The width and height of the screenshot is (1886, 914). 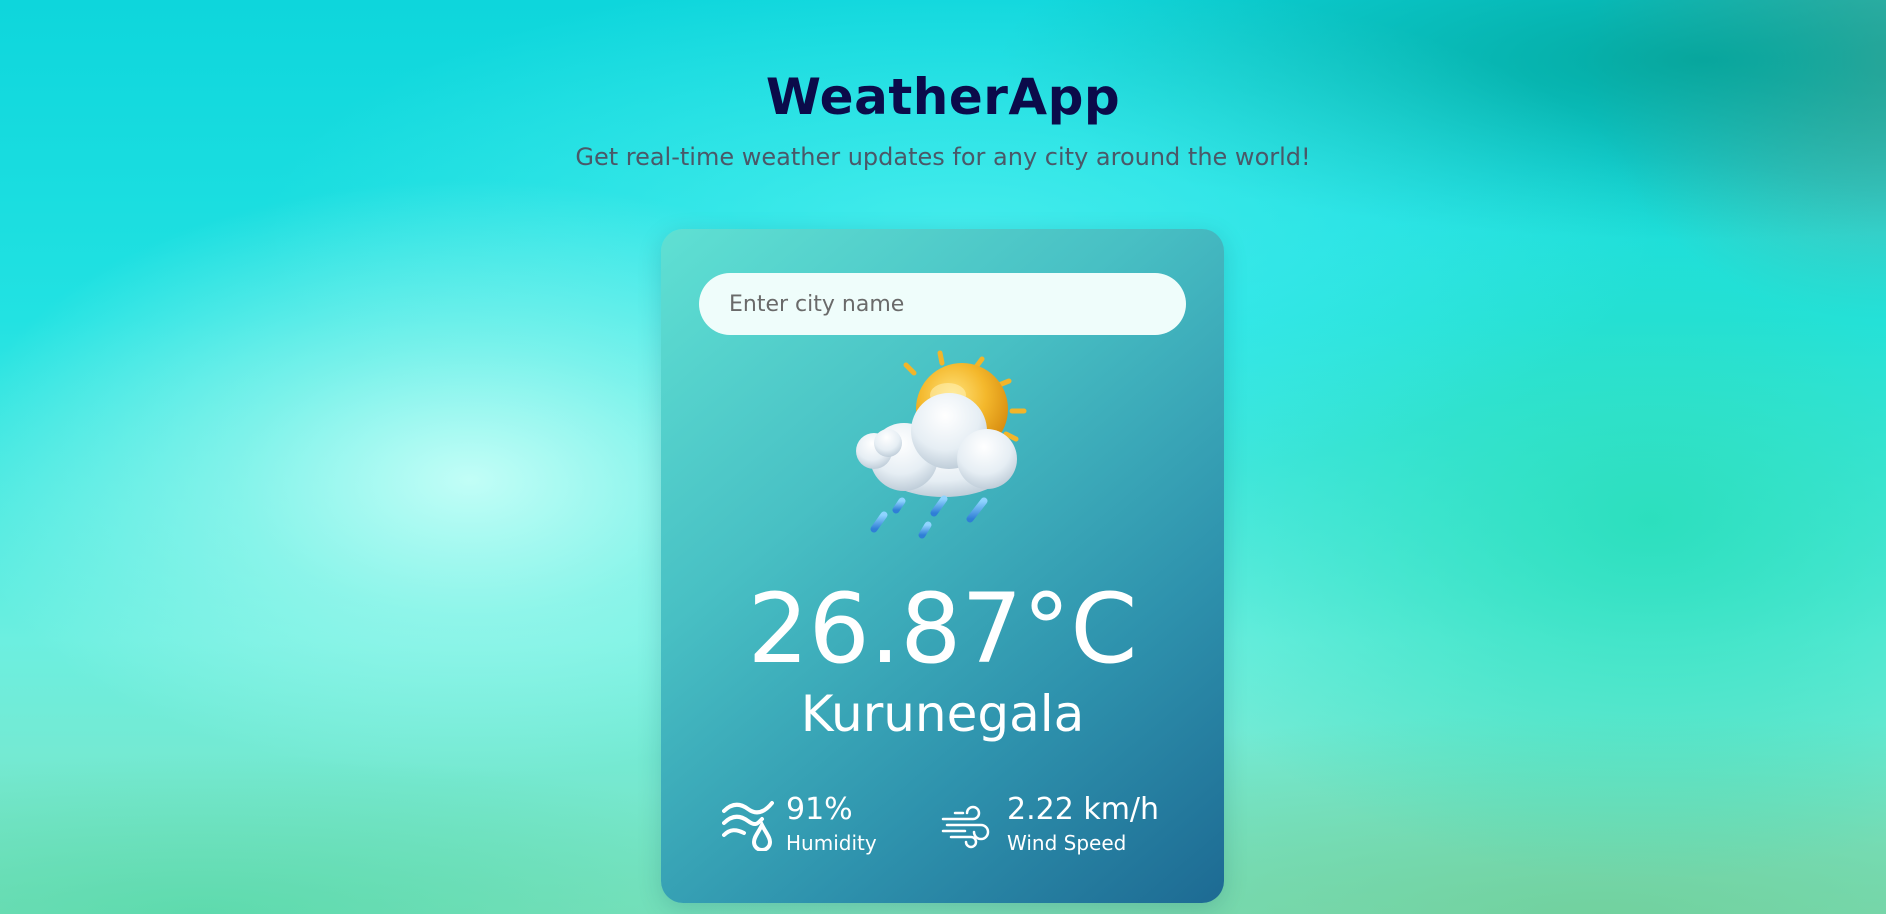 I want to click on app-title: WeatherApp, so click(x=943, y=97).